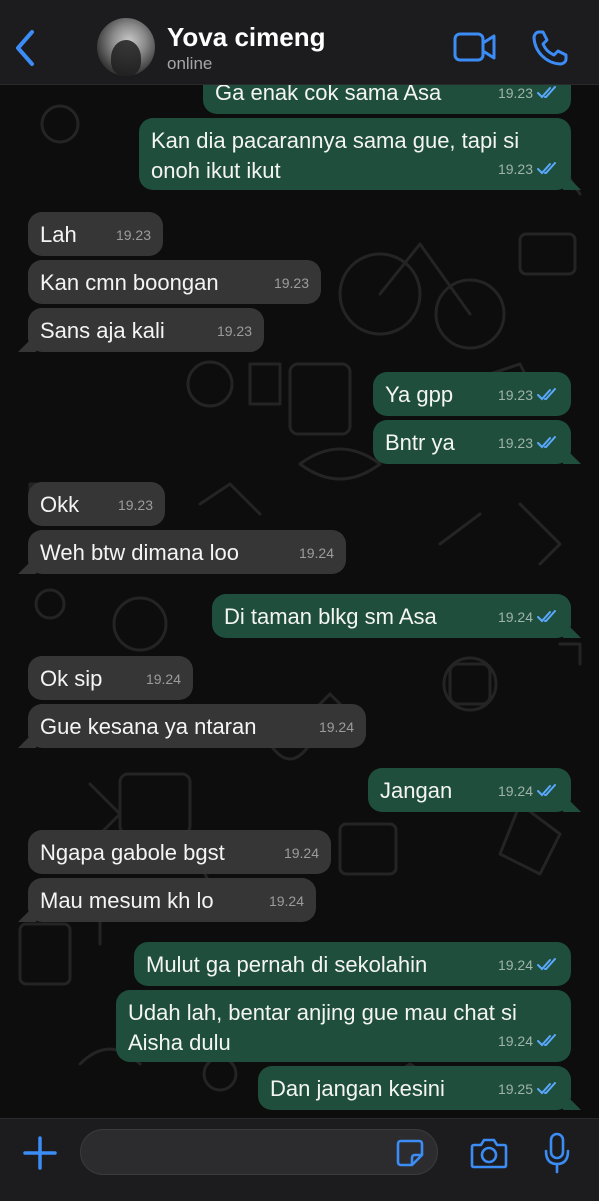 The height and width of the screenshot is (1201, 599). What do you see at coordinates (132, 852) in the screenshot?
I see `message-text: Ngapa gabole bgst` at bounding box center [132, 852].